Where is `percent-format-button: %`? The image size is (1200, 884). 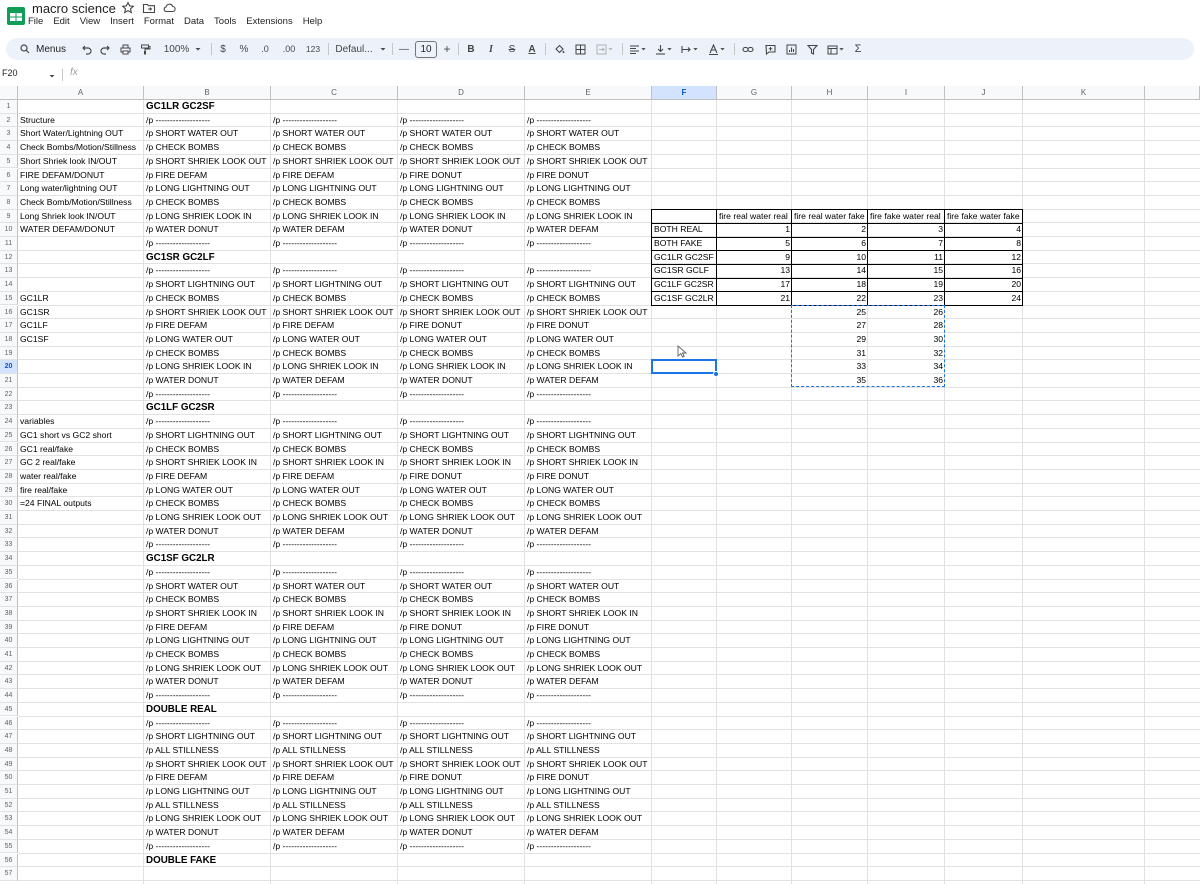
percent-format-button: % is located at coordinates (244, 49).